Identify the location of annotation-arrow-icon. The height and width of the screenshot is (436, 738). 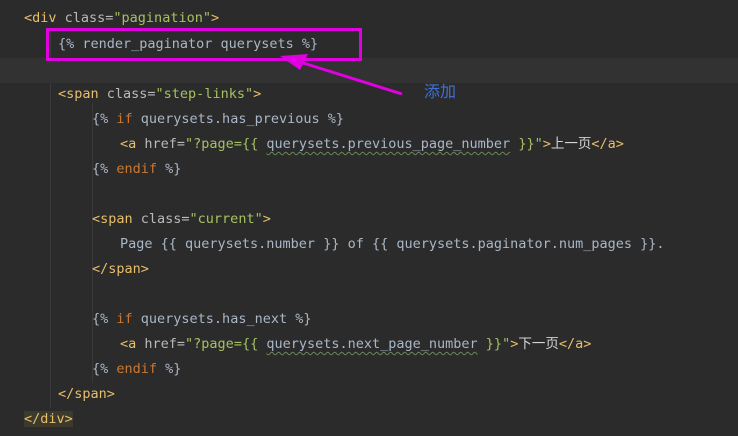
(341, 75).